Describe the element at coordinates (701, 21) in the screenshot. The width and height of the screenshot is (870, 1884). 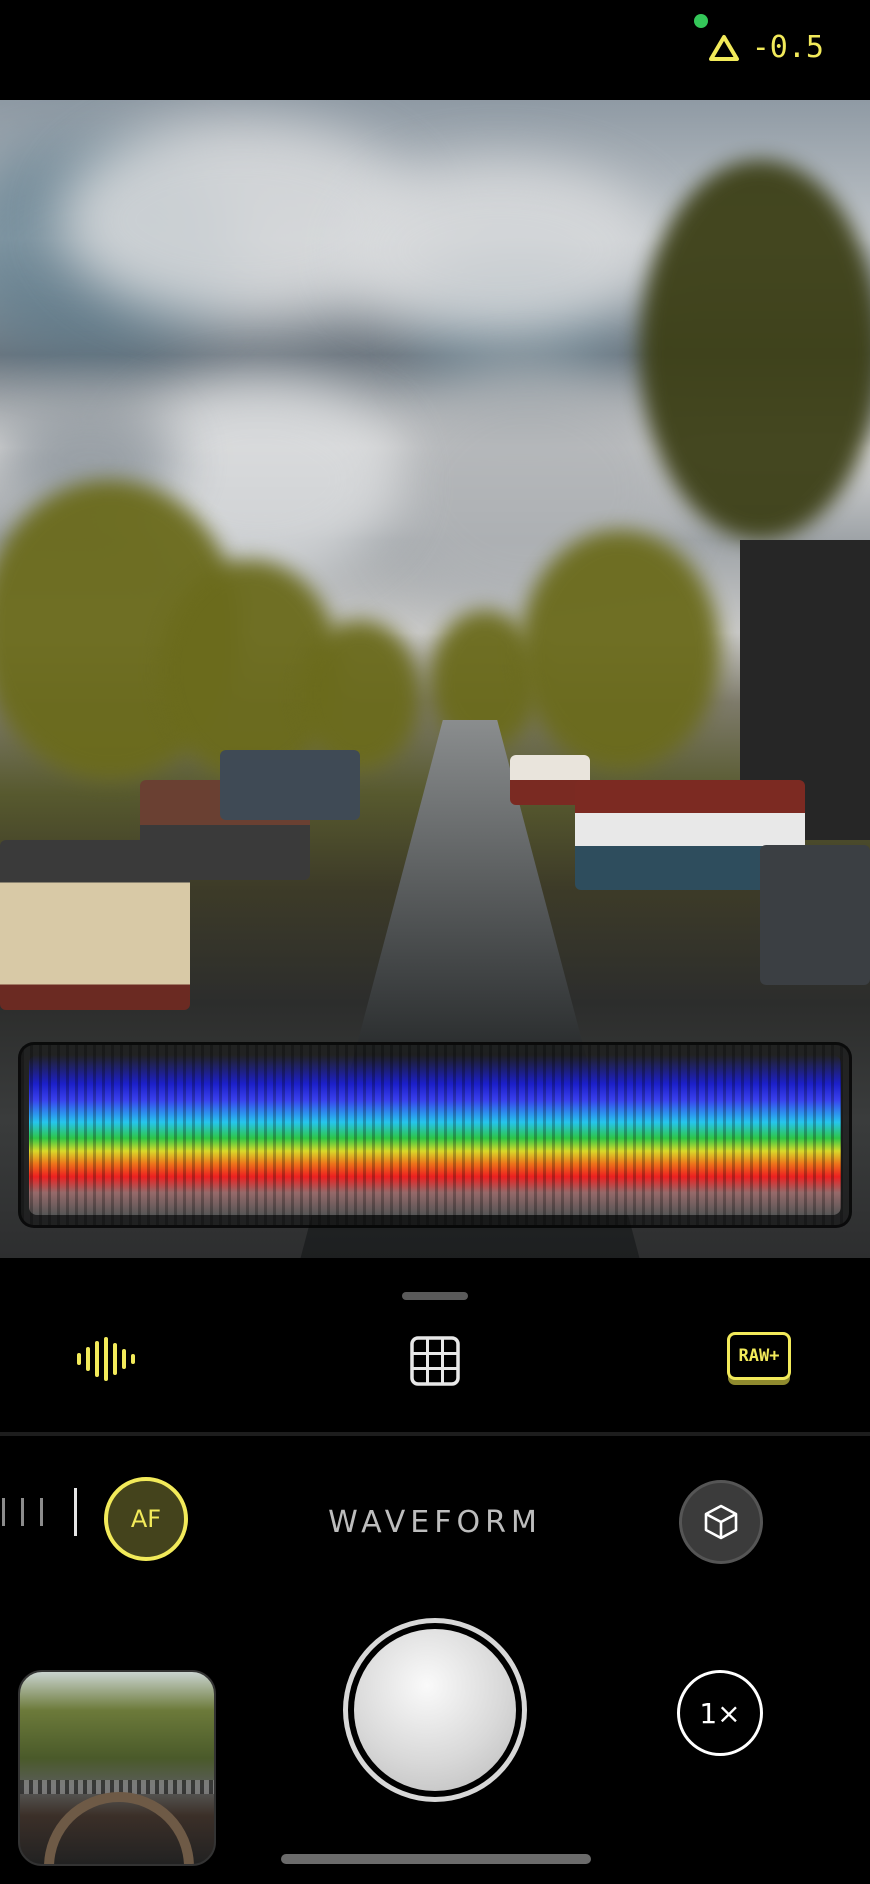
I see `privacy-indicator` at that location.